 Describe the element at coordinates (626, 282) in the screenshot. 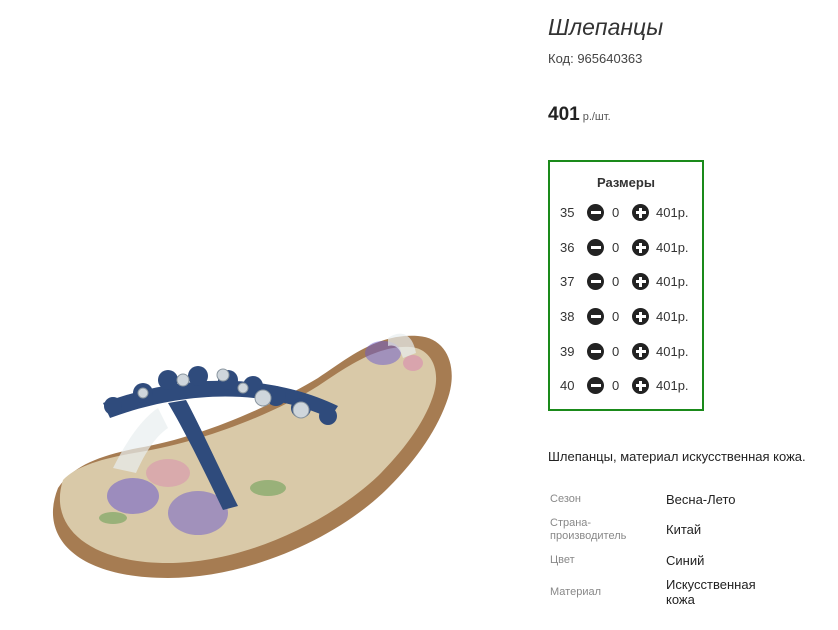

I see `size-row-37: 37 0 401р.` at that location.